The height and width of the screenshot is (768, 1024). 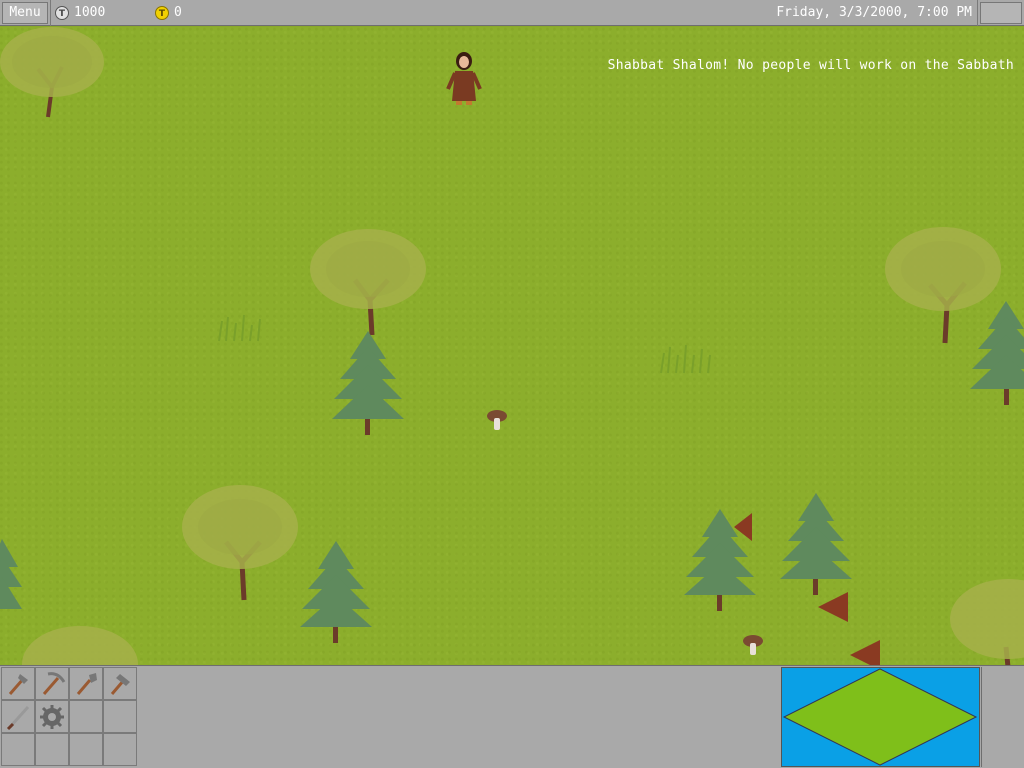 I want to click on menu-button: Menu, so click(x=25, y=13).